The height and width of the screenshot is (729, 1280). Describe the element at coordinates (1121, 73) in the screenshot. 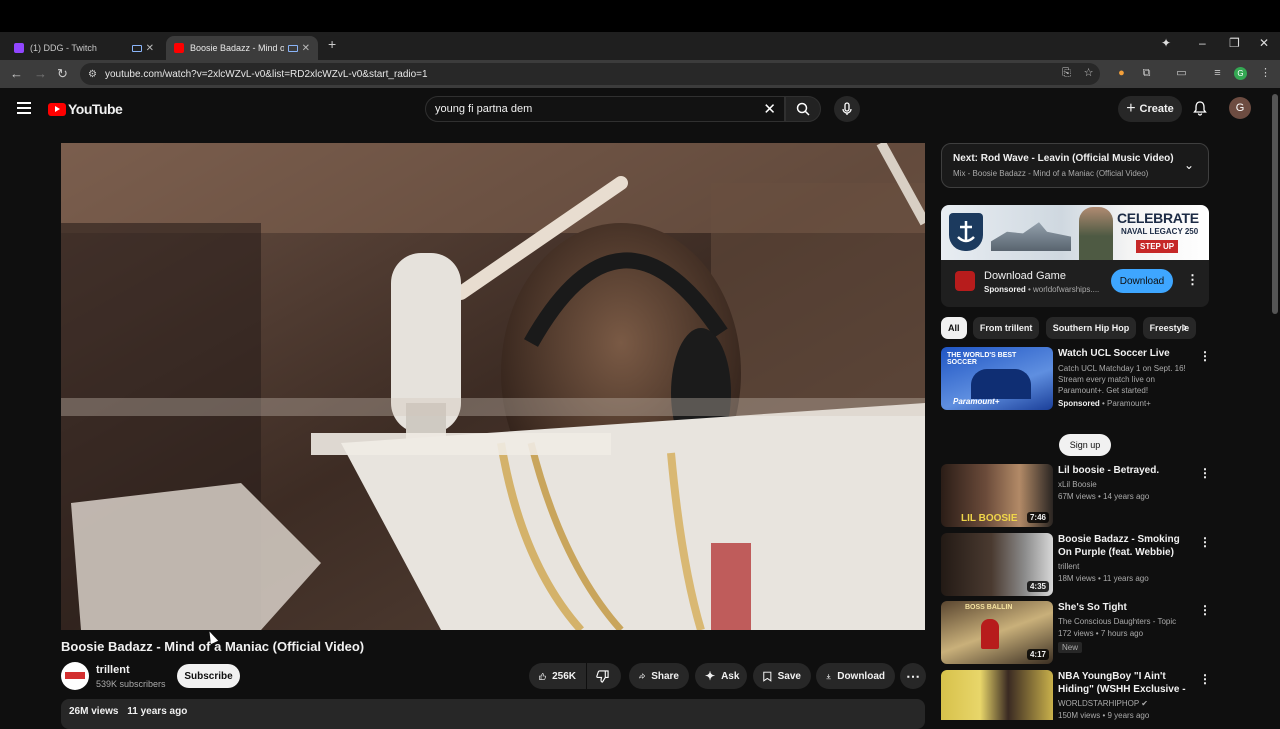

I see `extension-icon: ●` at that location.